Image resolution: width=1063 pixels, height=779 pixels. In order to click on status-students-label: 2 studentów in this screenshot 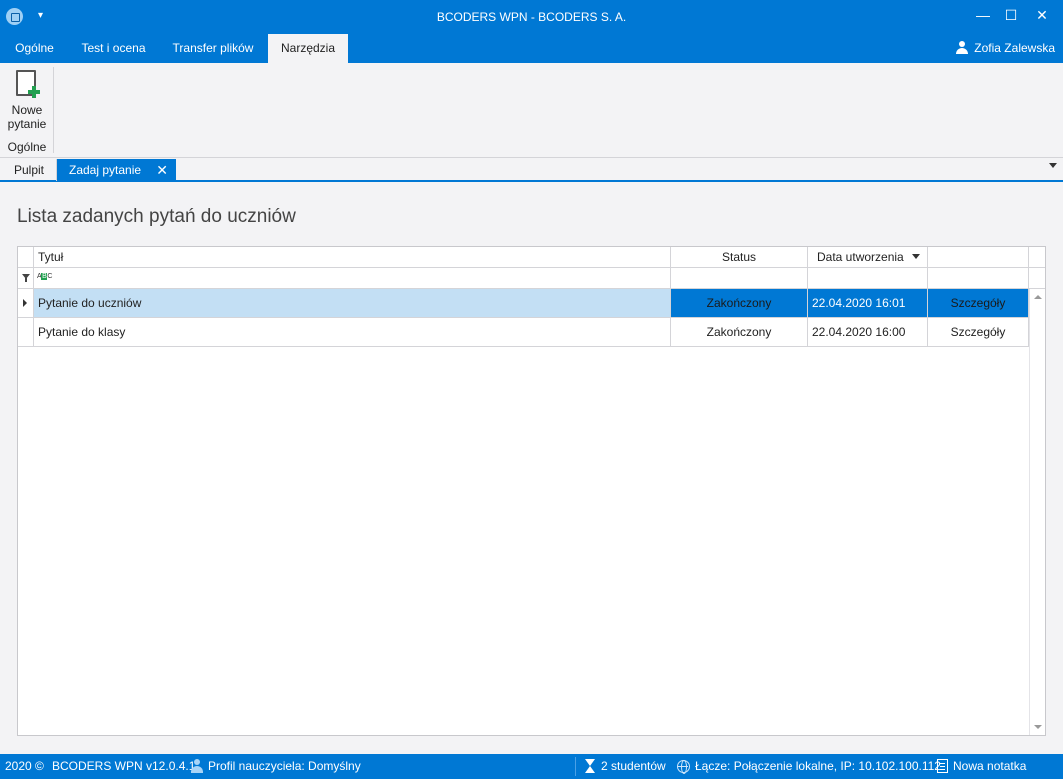, I will do `click(633, 766)`.